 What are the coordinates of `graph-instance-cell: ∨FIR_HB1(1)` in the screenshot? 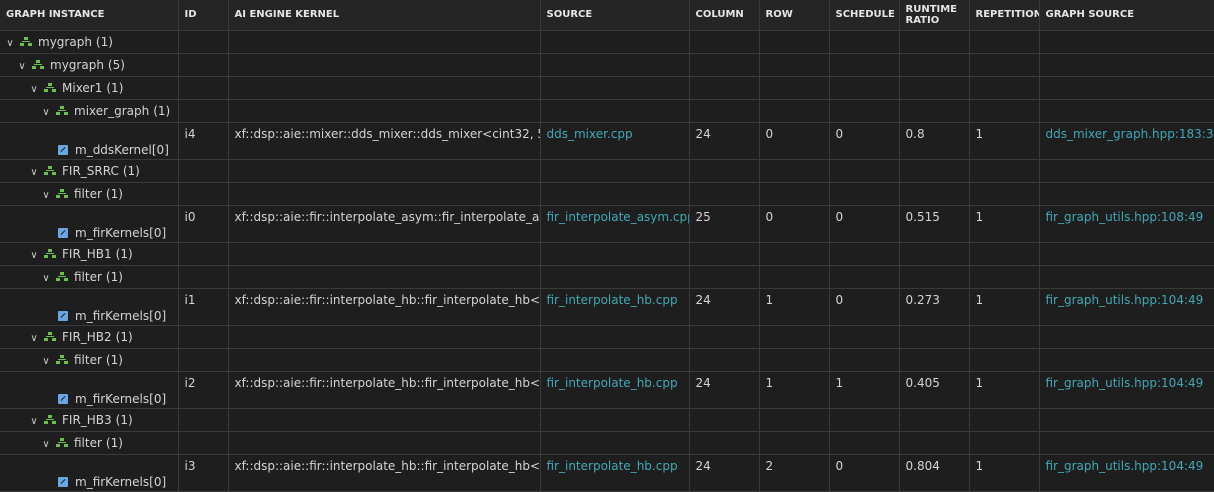 It's located at (89, 253).